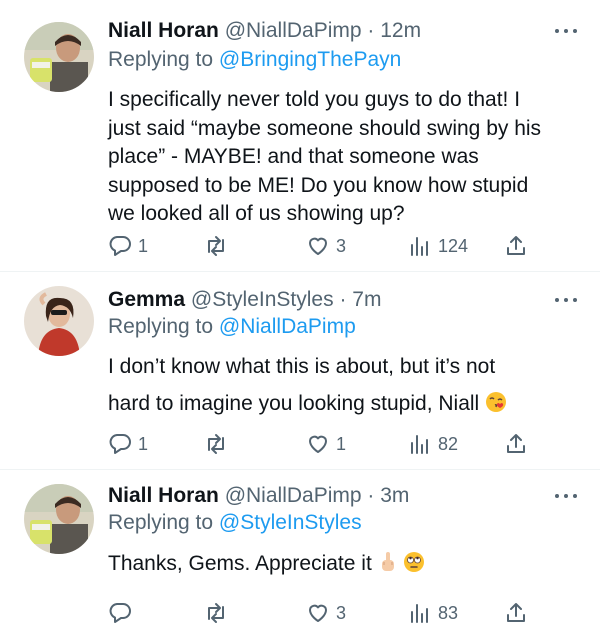 The width and height of the screenshot is (600, 638). What do you see at coordinates (240, 563) in the screenshot?
I see `tweet-text-line: Thanks, Gems. Appreciate it` at bounding box center [240, 563].